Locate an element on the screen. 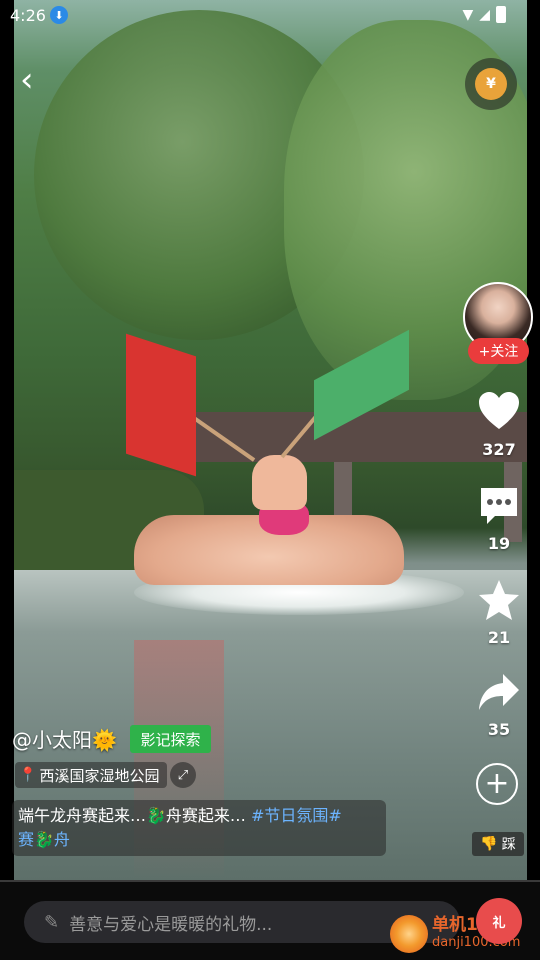  money-bag-icon: ¥ is located at coordinates (491, 84).